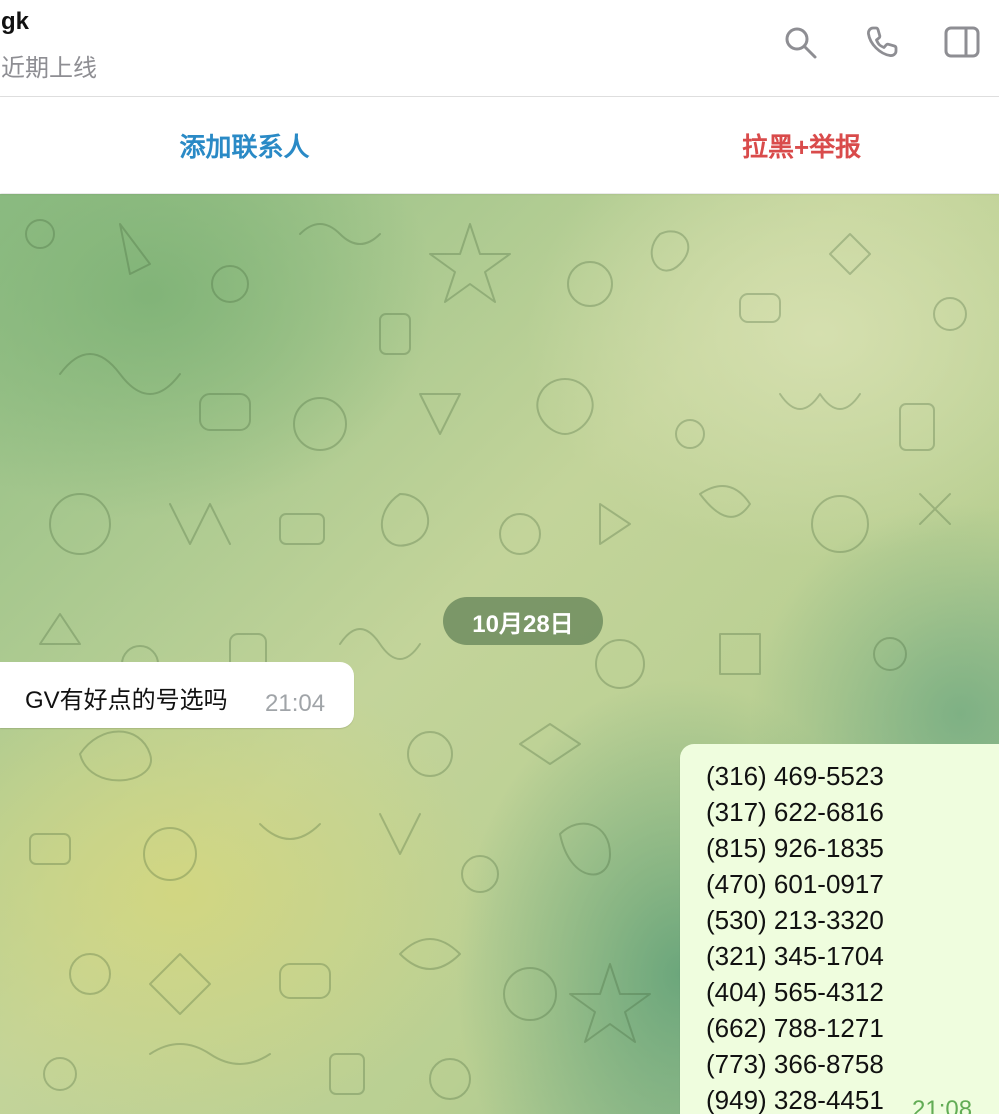 The height and width of the screenshot is (1114, 999). Describe the element at coordinates (499, 48) in the screenshot. I see `chat-header: gk 近期上线` at that location.